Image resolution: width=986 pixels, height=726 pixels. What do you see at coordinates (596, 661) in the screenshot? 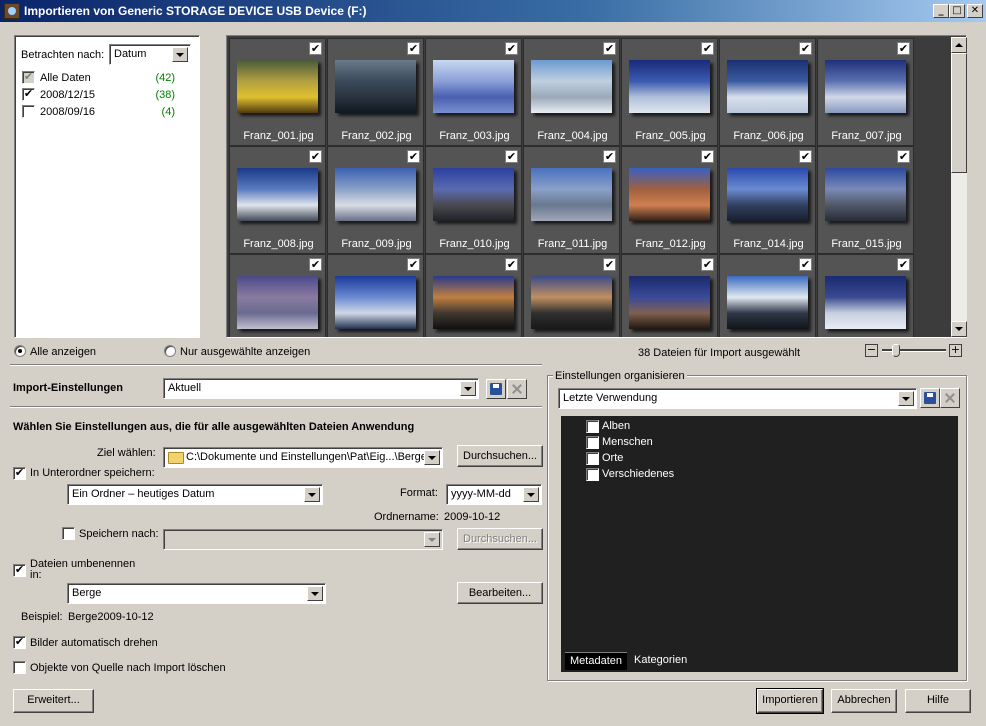
I see `tab-metadaten: Metadaten` at bounding box center [596, 661].